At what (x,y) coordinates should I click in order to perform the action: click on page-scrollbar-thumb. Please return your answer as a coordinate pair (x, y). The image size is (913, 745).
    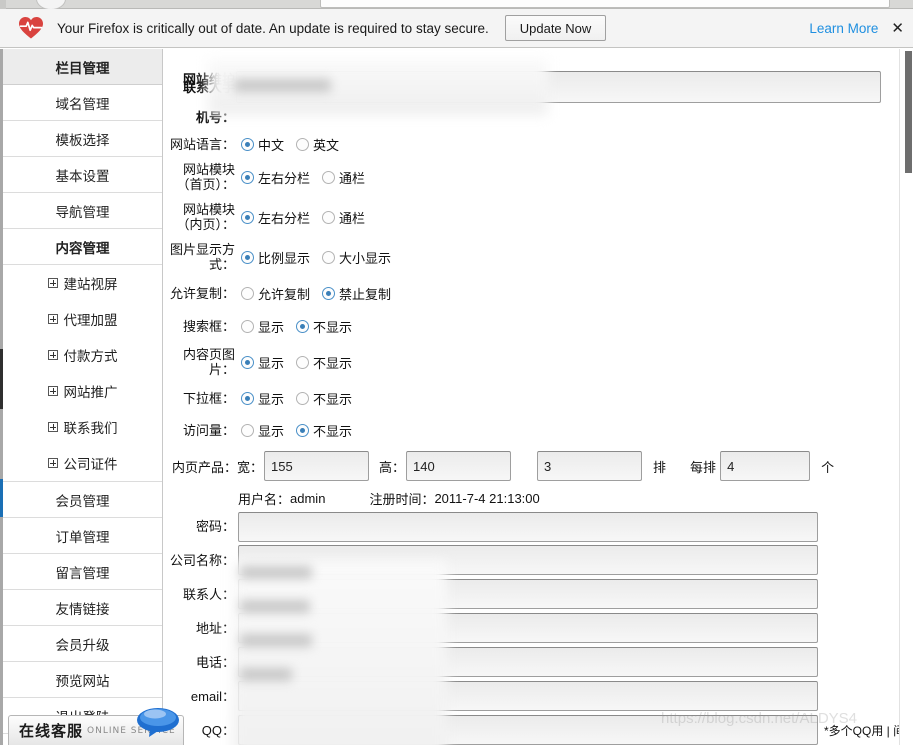
    Looking at the image, I should click on (908, 112).